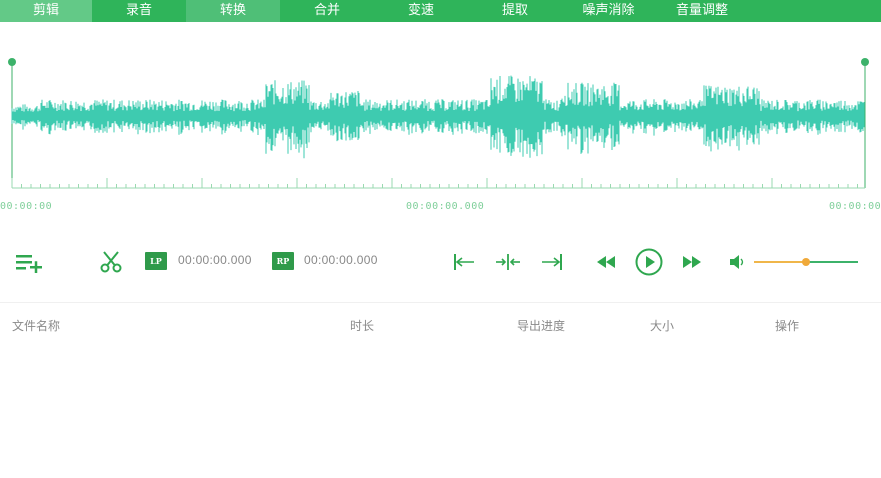  What do you see at coordinates (445, 206) in the screenshot?
I see `time-label-middle: 00:00:00.000` at bounding box center [445, 206].